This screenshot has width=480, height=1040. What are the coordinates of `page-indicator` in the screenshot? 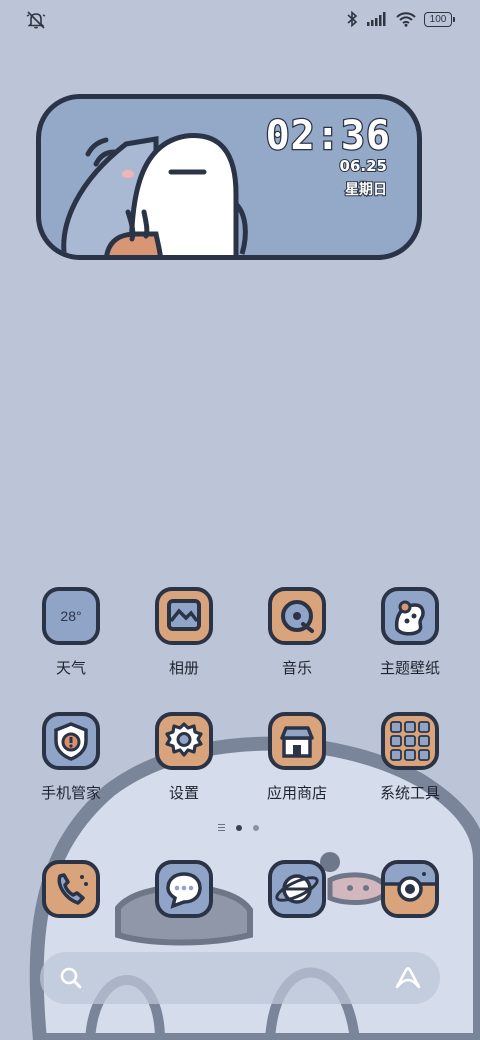 It's located at (238, 827).